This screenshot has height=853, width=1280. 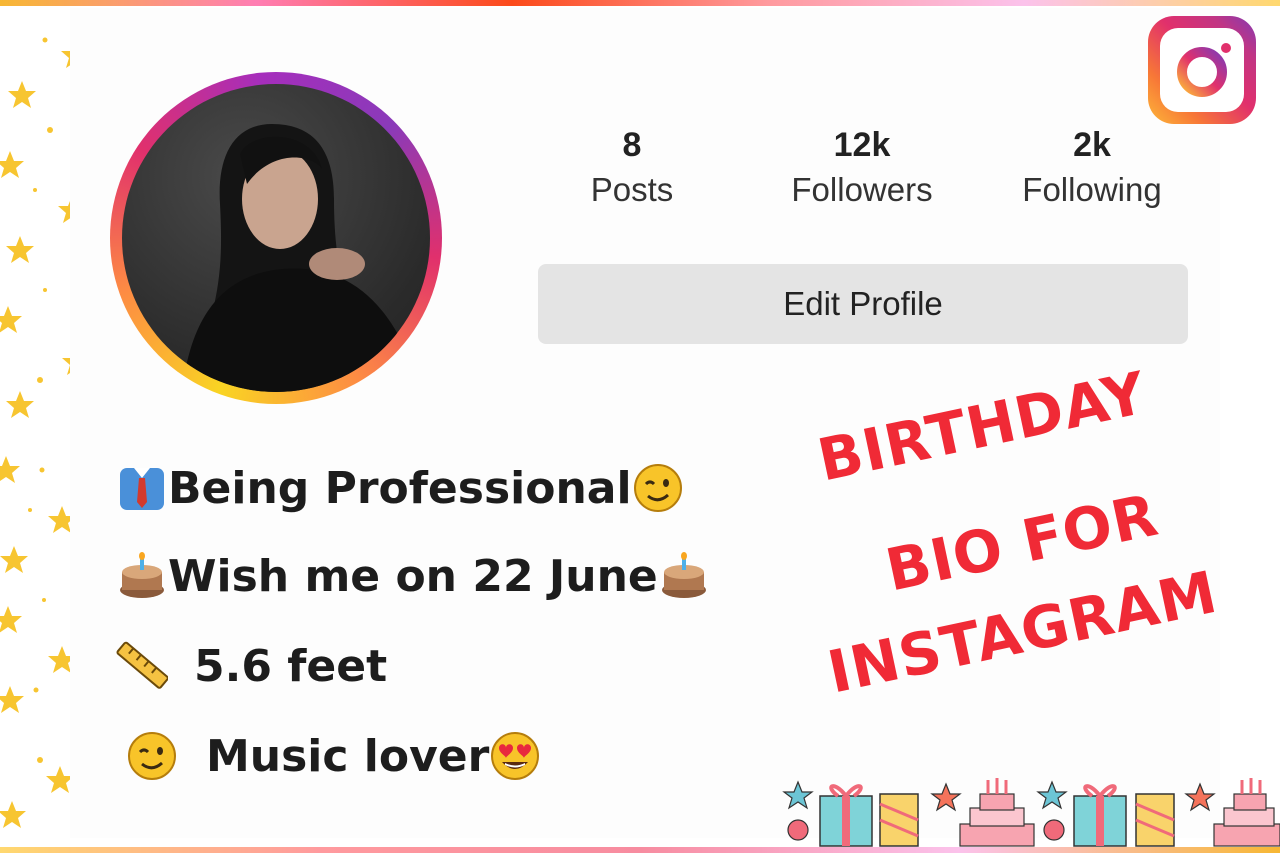 I want to click on followers-label: Followers, so click(x=862, y=189).